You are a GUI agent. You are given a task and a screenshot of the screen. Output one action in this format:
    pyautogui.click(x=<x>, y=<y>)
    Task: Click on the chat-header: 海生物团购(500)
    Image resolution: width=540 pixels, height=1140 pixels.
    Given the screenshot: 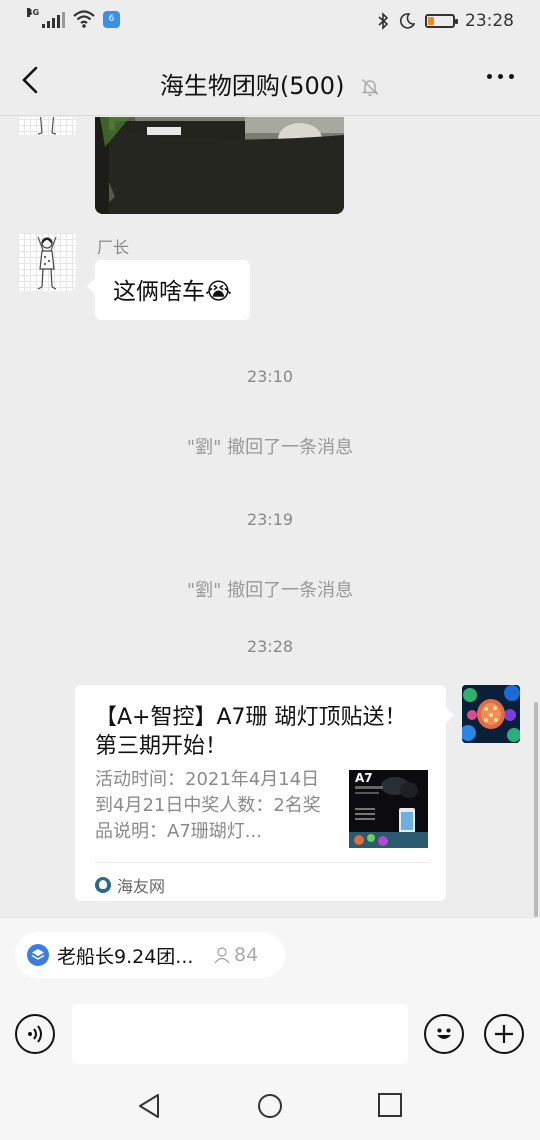 What is the action you would take?
    pyautogui.click(x=270, y=83)
    